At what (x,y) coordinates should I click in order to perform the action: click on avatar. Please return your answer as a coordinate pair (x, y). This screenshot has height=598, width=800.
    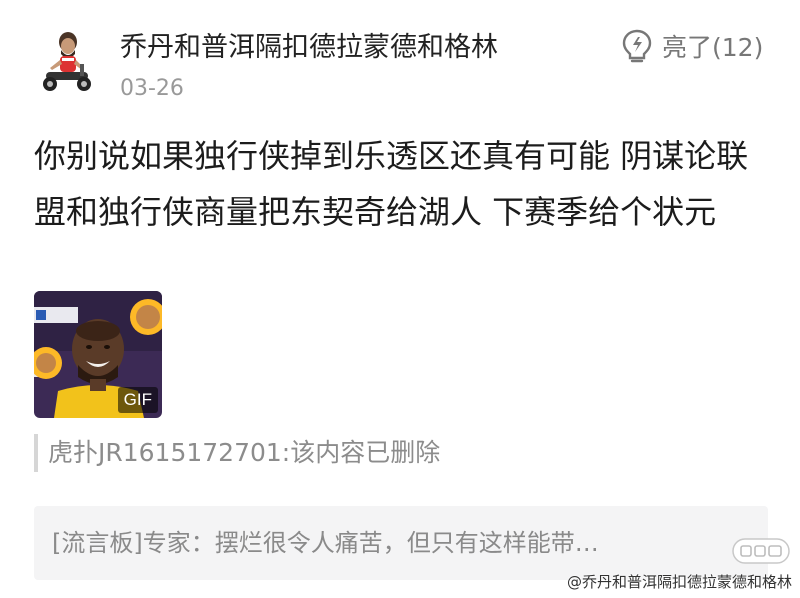
    Looking at the image, I should click on (66, 62).